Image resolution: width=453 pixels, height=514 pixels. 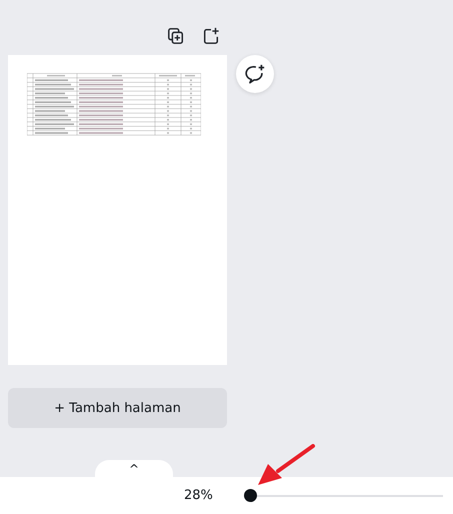 I want to click on duplicate-page-icon, so click(x=176, y=36).